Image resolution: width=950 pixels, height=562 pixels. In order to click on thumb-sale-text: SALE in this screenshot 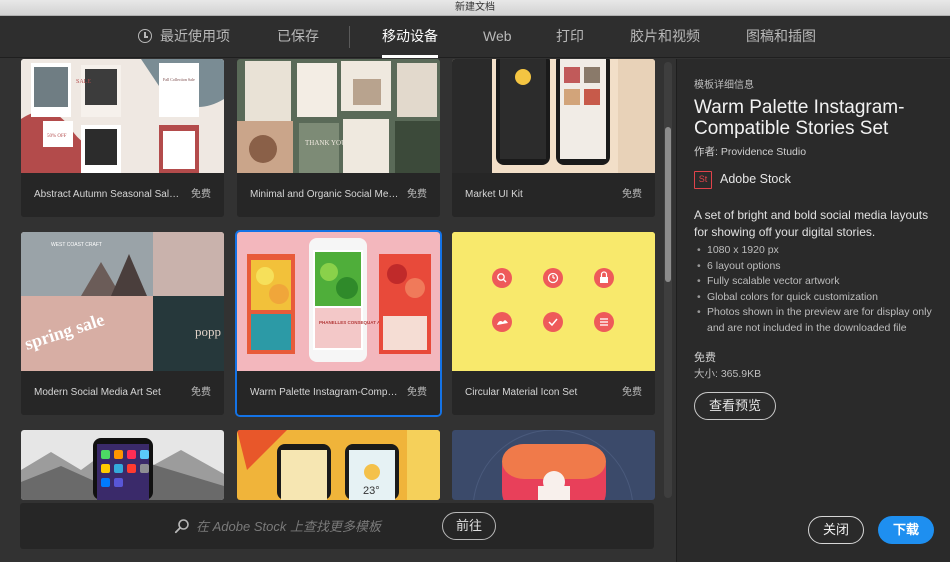, I will do `click(83, 82)`.